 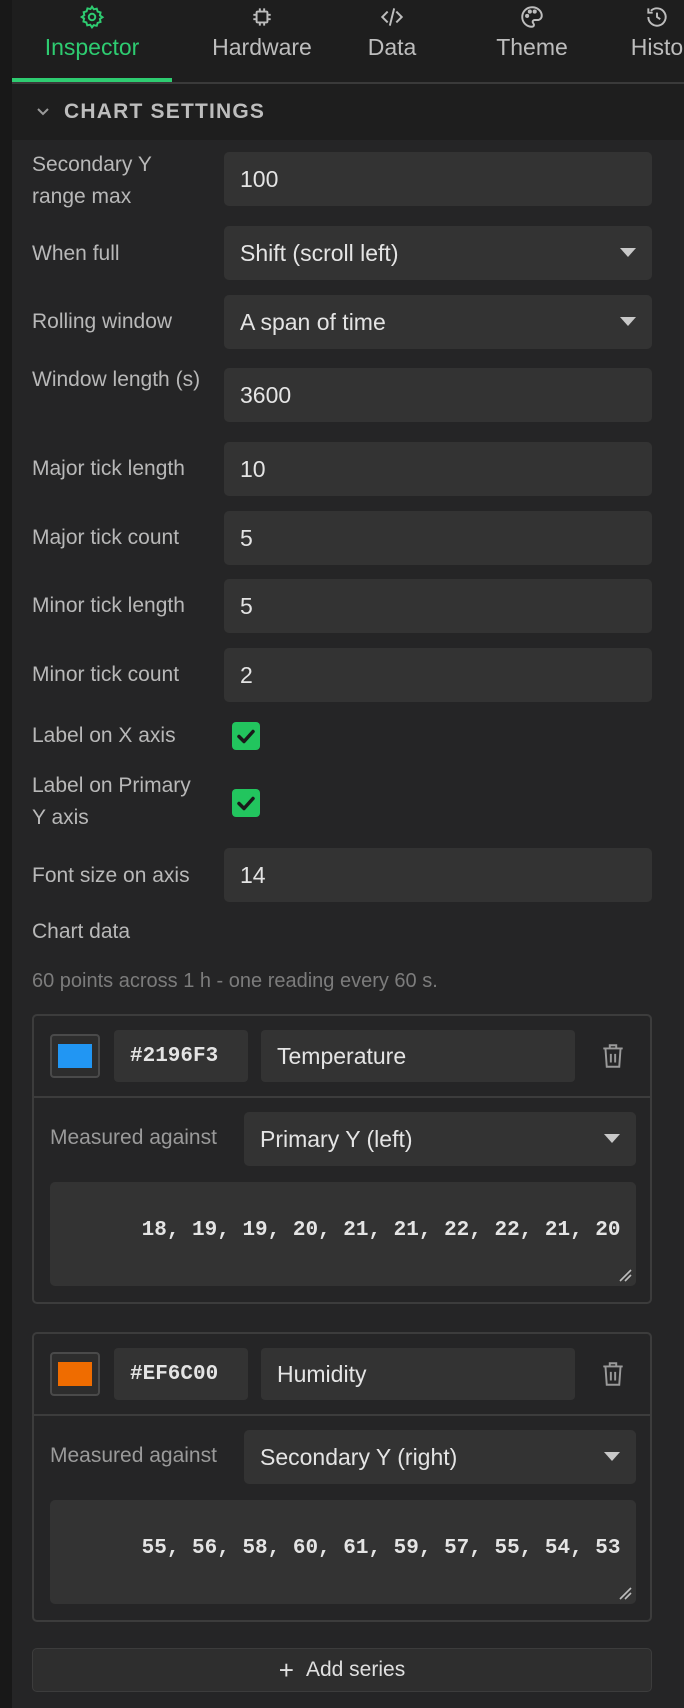 What do you see at coordinates (116, 379) in the screenshot?
I see `window-length-label: Window length (s)` at bounding box center [116, 379].